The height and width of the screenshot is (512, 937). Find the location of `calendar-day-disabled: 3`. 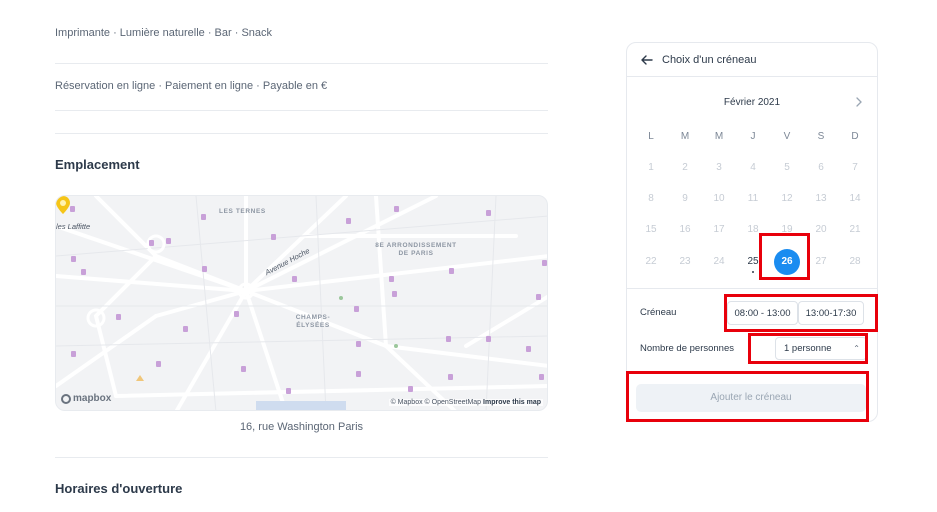

calendar-day-disabled: 3 is located at coordinates (719, 167).